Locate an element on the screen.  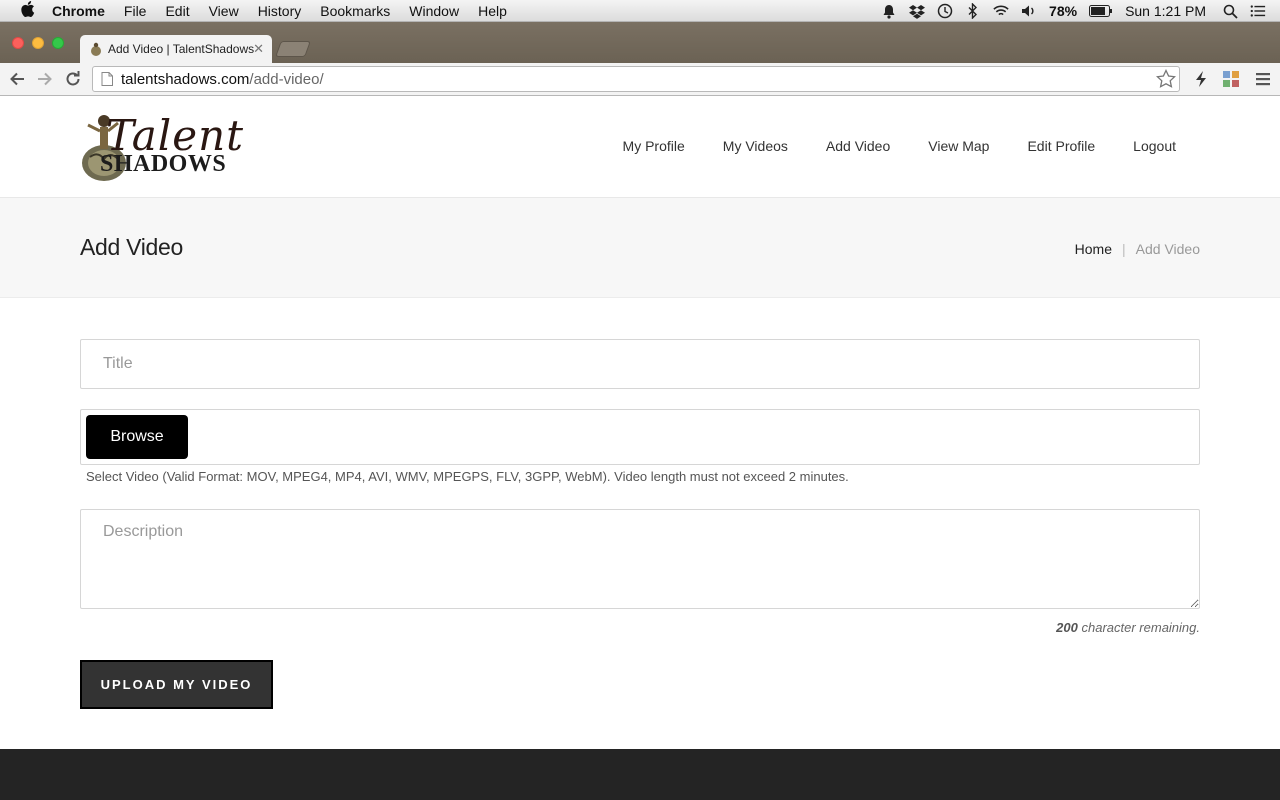
page-title-bar: Add Video Home | Add Video is located at coordinates (640, 248).